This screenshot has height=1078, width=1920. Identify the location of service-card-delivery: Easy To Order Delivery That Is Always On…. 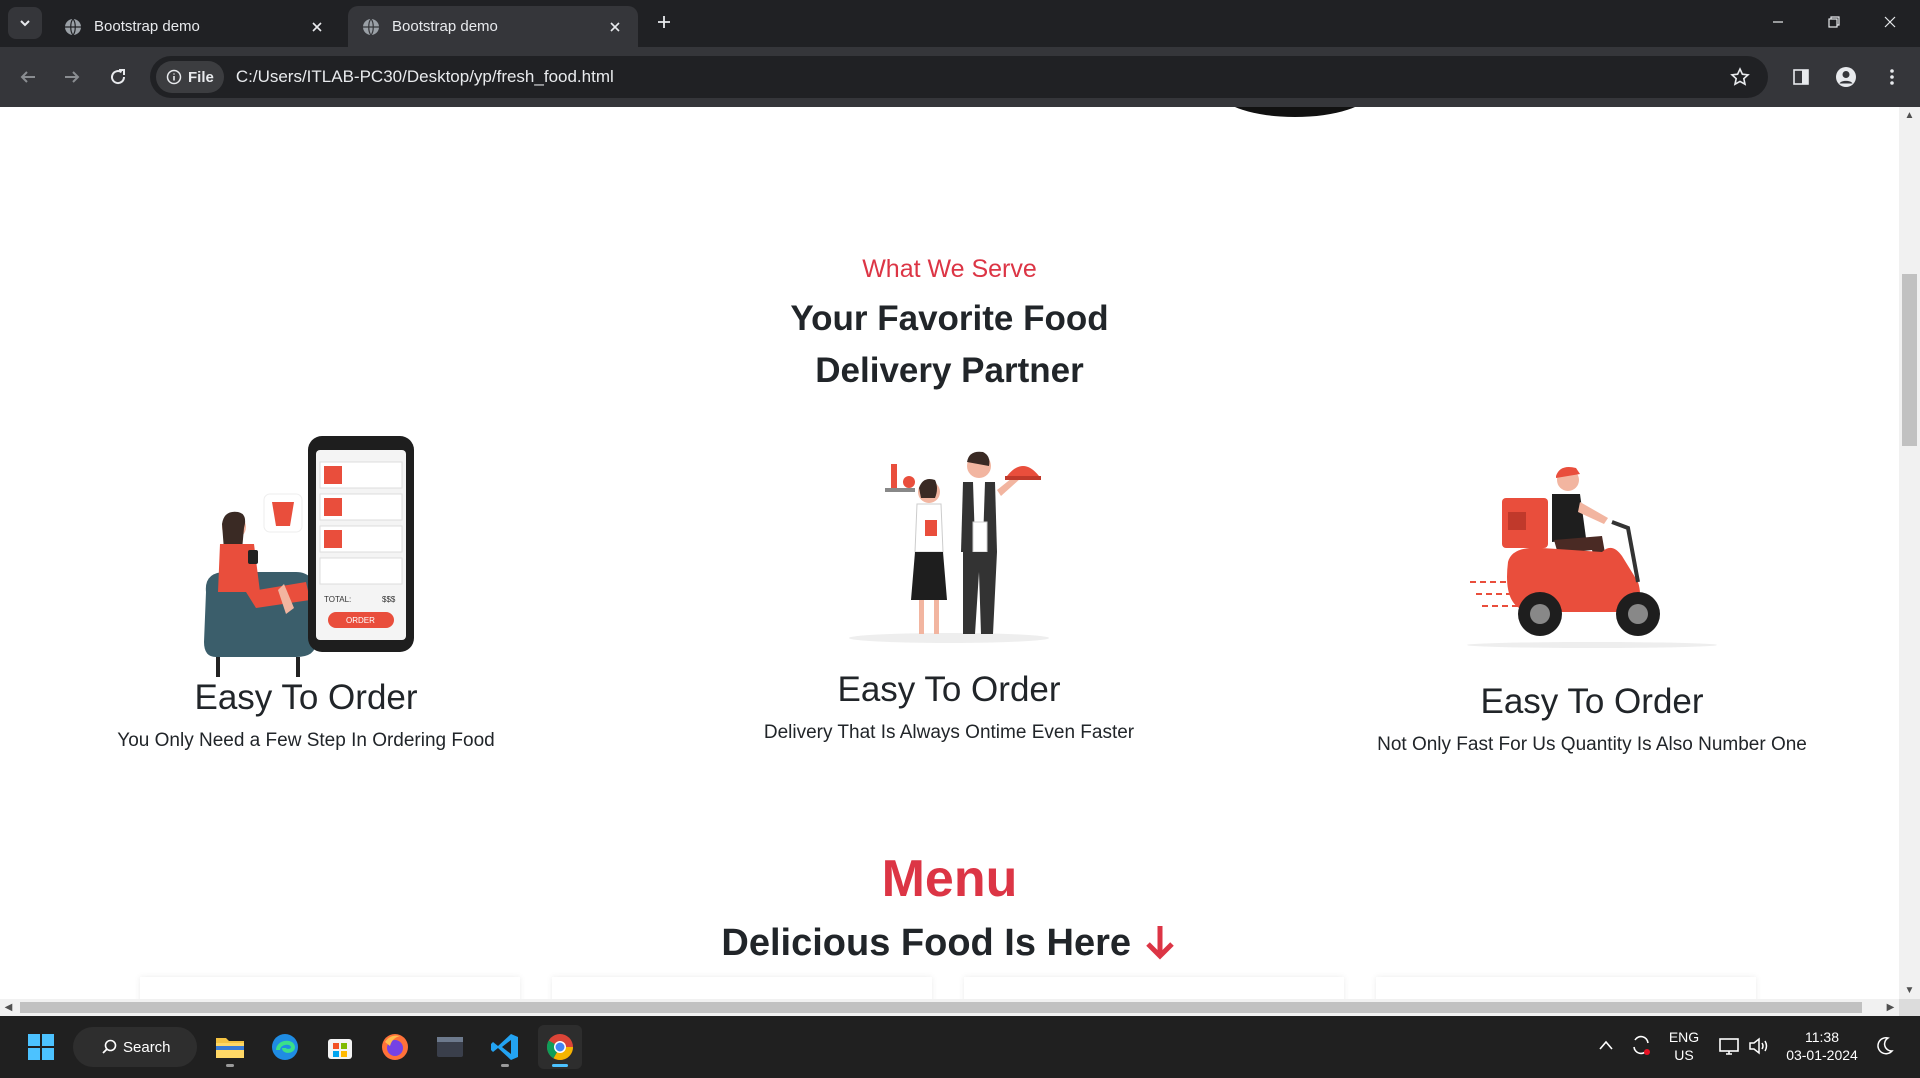
(949, 593).